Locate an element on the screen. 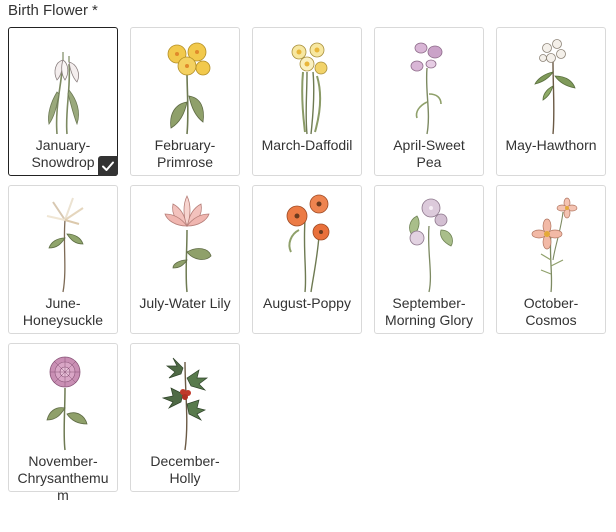 The height and width of the screenshot is (532, 616). honeysuckle-illustration is located at coordinates (65, 245).